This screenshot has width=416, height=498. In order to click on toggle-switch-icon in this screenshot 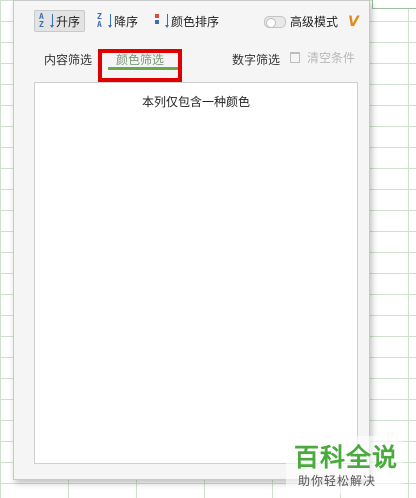, I will do `click(275, 21)`.